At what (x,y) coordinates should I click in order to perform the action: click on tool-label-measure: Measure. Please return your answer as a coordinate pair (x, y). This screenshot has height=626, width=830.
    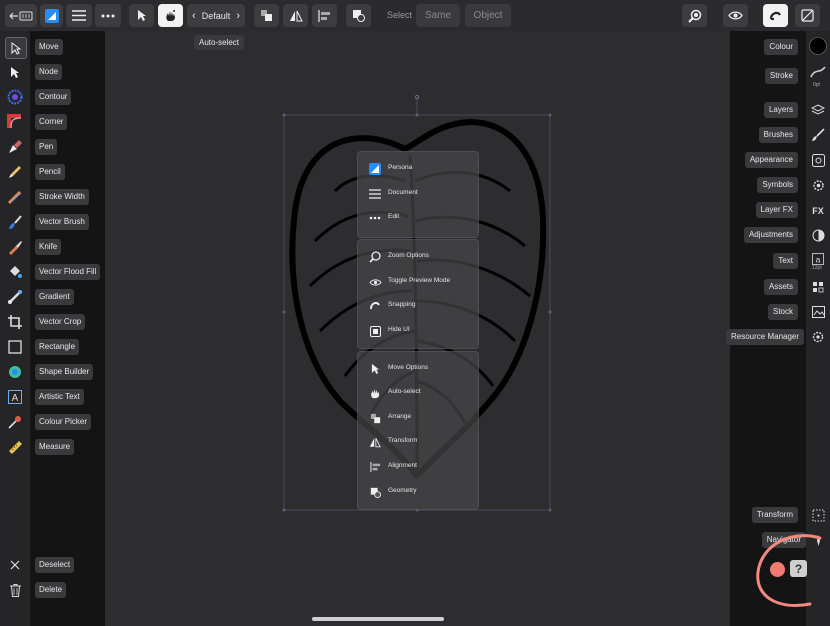
    Looking at the image, I should click on (55, 447).